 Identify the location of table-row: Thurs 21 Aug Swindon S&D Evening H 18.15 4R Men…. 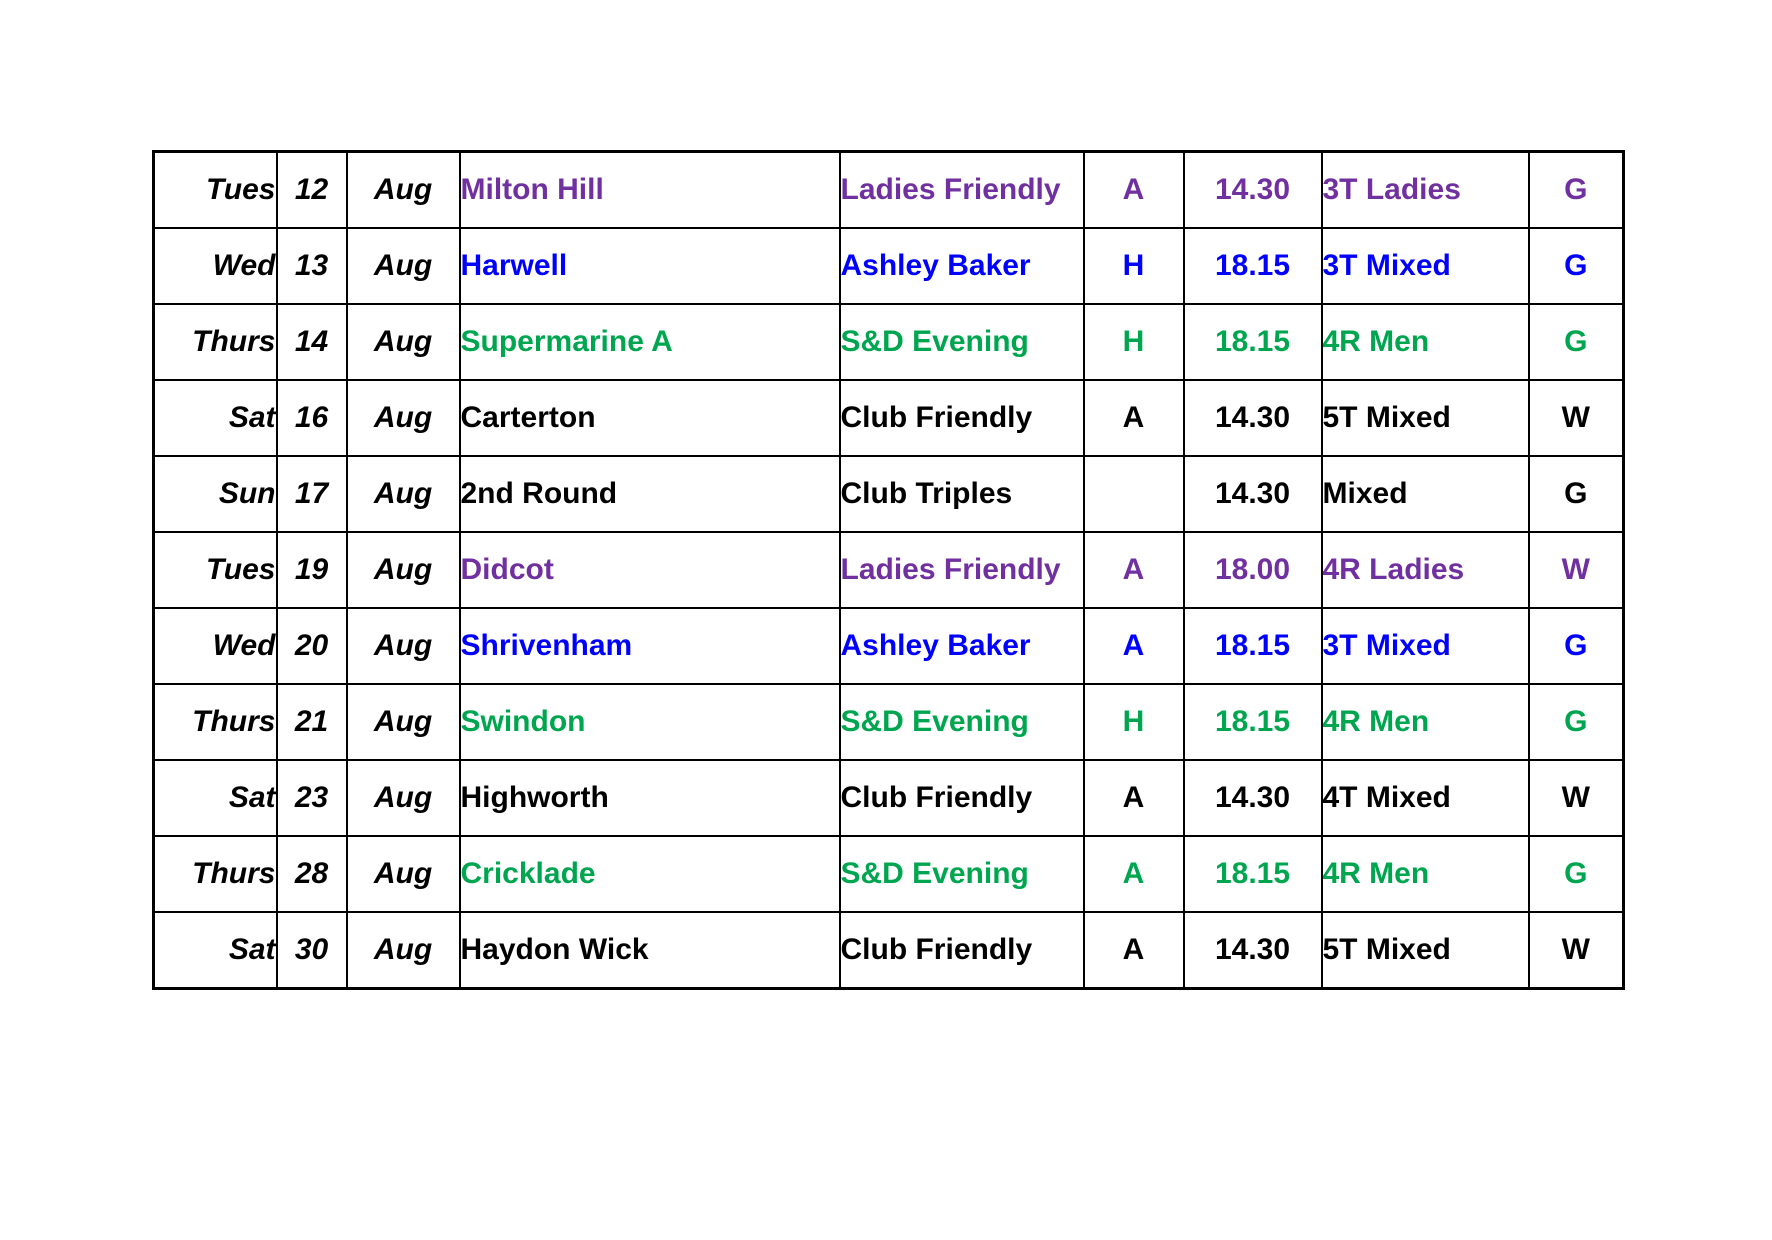
(888, 722).